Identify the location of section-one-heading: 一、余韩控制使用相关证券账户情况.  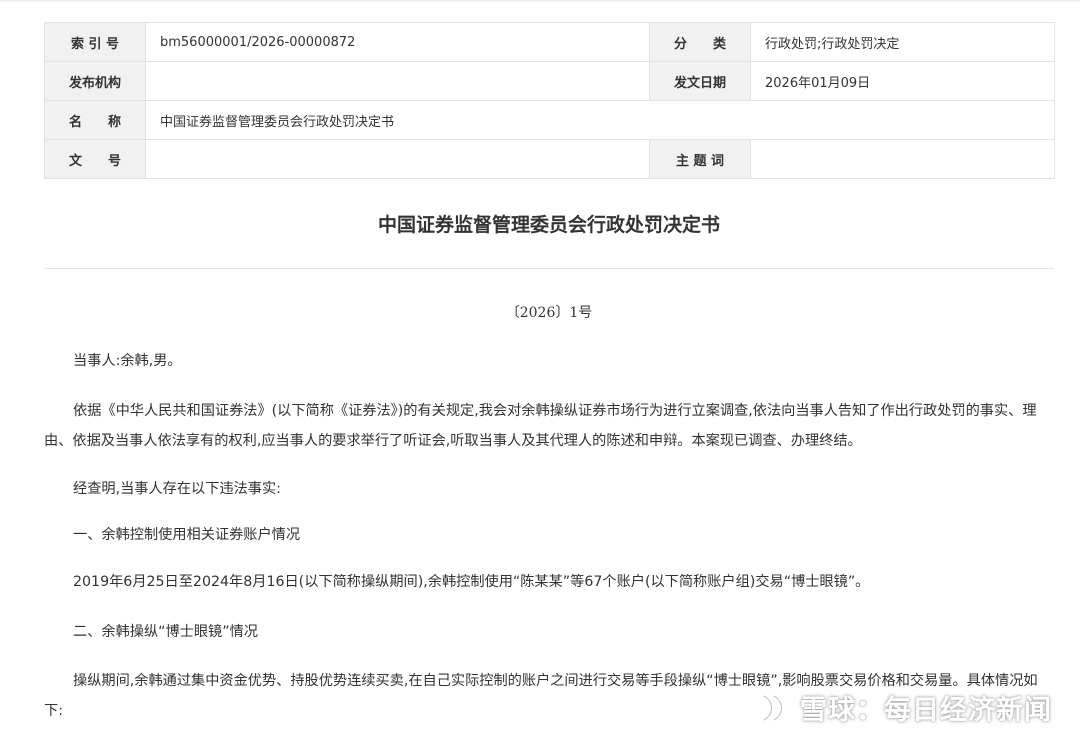
(187, 535).